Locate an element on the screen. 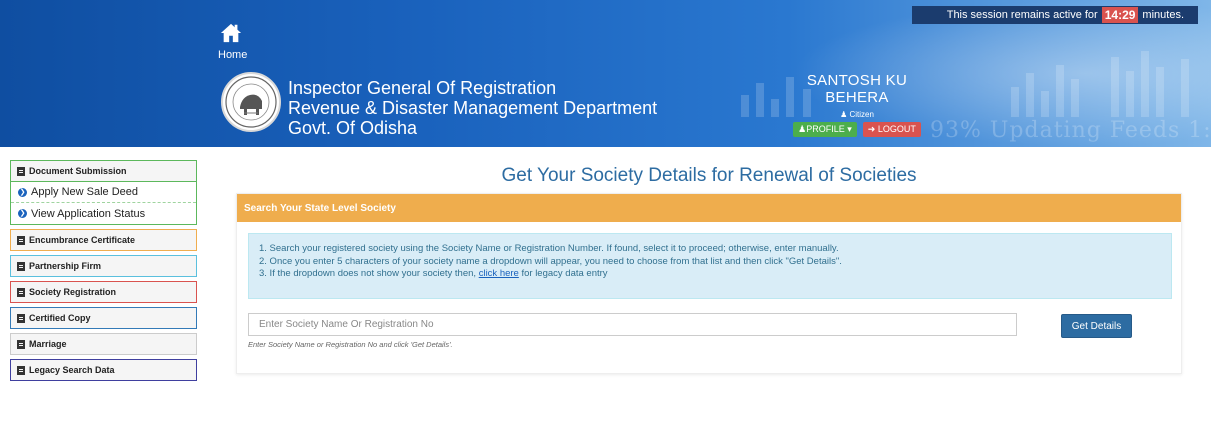 Image resolution: width=1211 pixels, height=430 pixels. get-details-button: Get Details is located at coordinates (1096, 326).